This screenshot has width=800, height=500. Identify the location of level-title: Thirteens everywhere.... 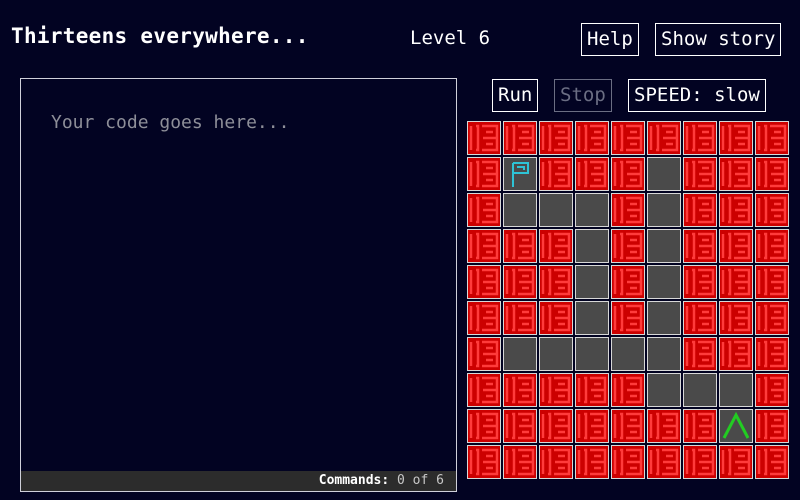
(160, 36).